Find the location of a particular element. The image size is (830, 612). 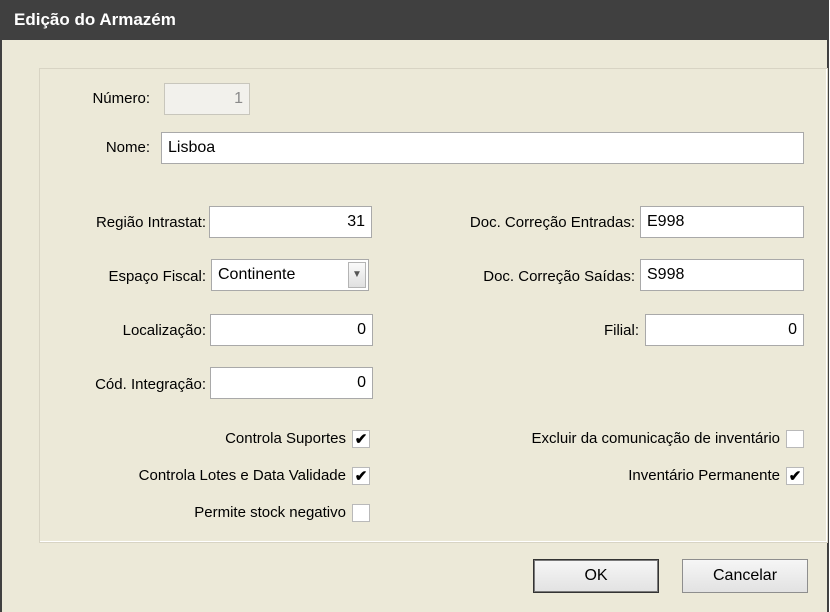

cancel-button: Cancelar is located at coordinates (745, 576).